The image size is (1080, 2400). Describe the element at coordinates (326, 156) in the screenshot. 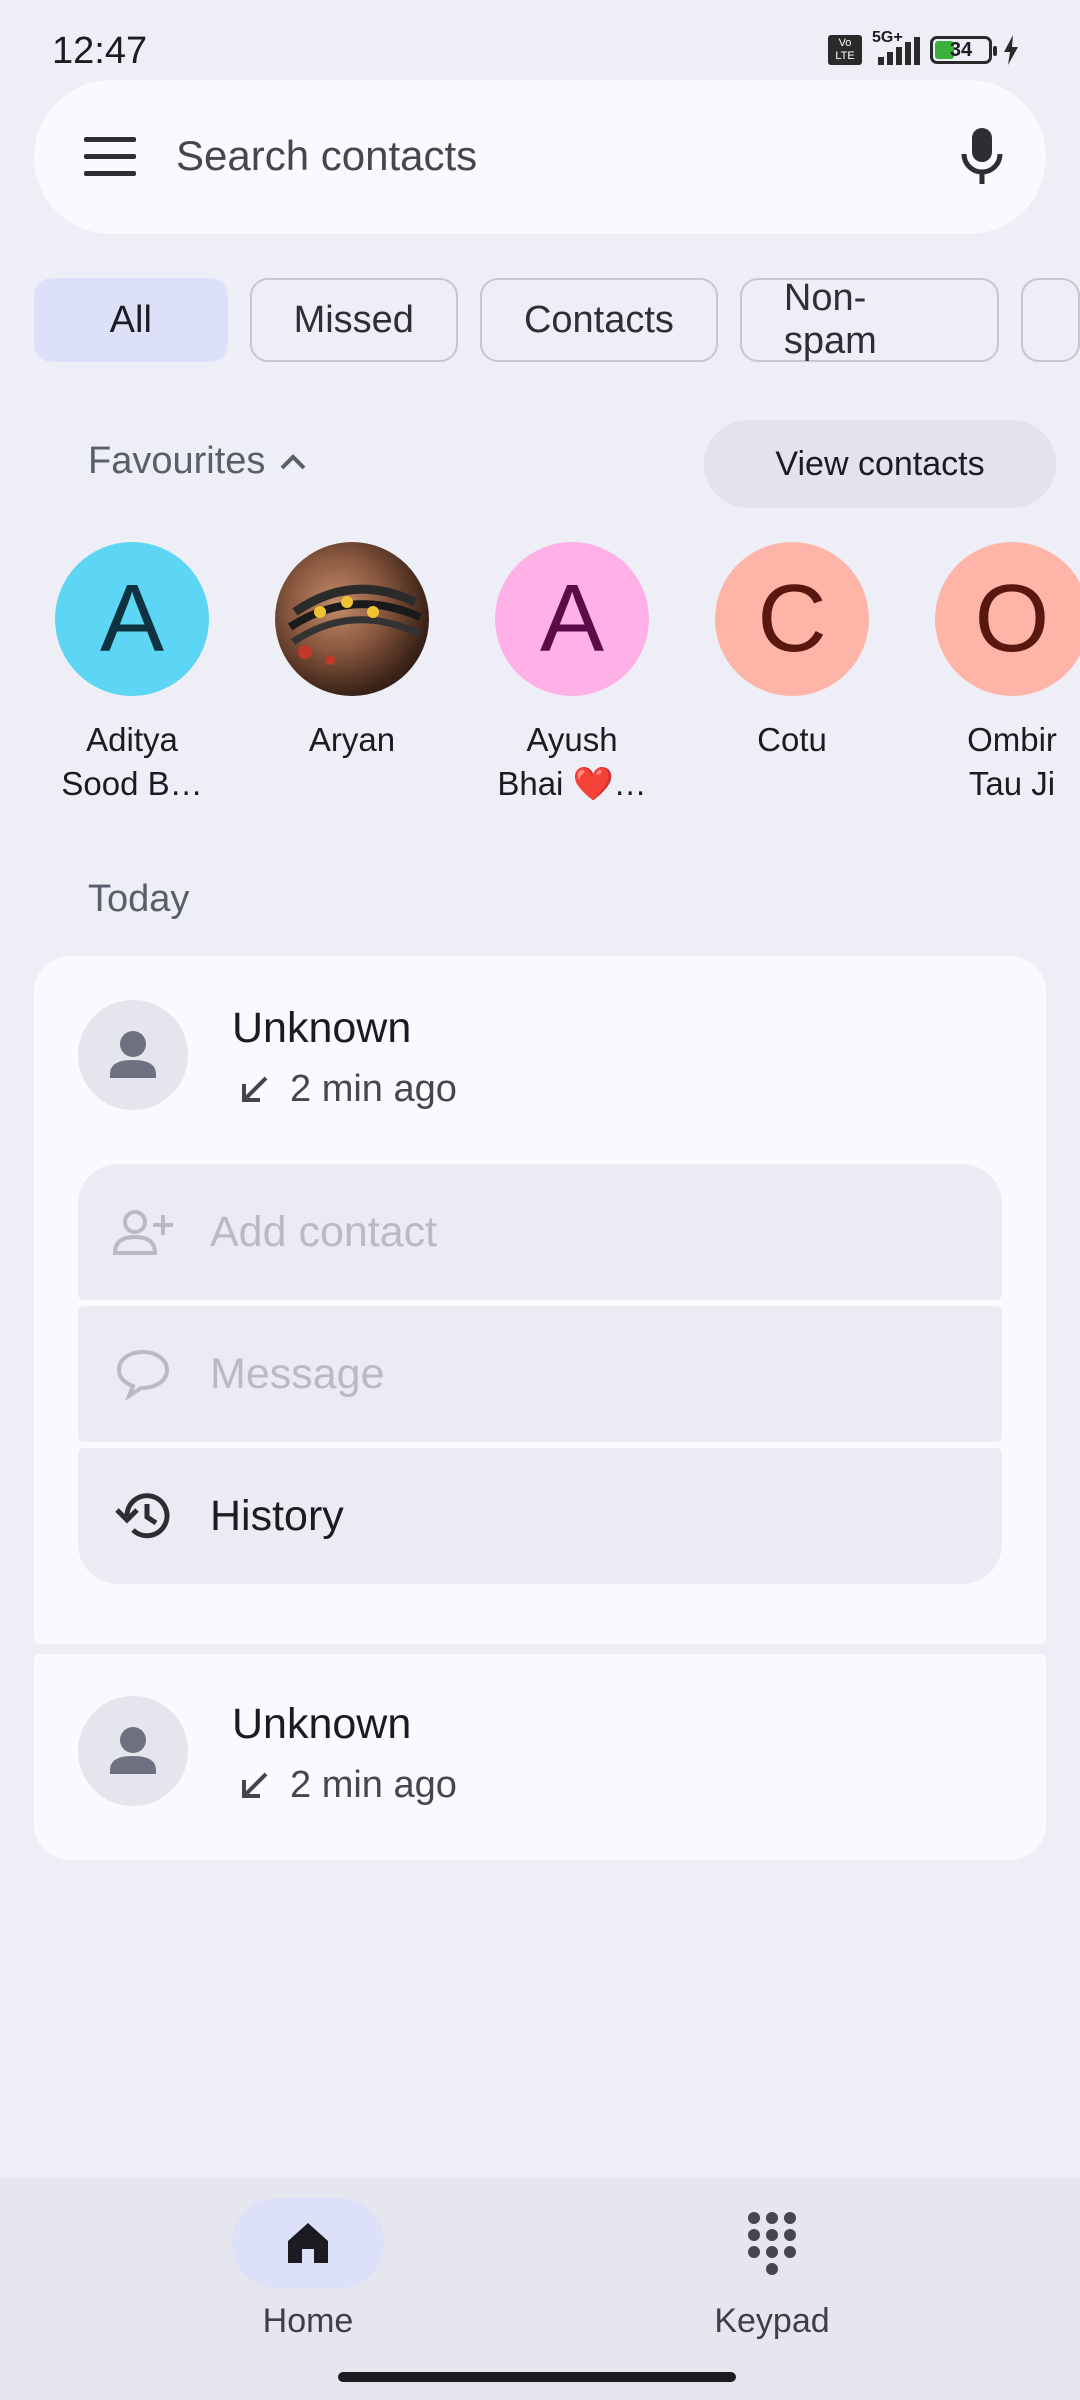

I see `search-input: Search contacts` at that location.